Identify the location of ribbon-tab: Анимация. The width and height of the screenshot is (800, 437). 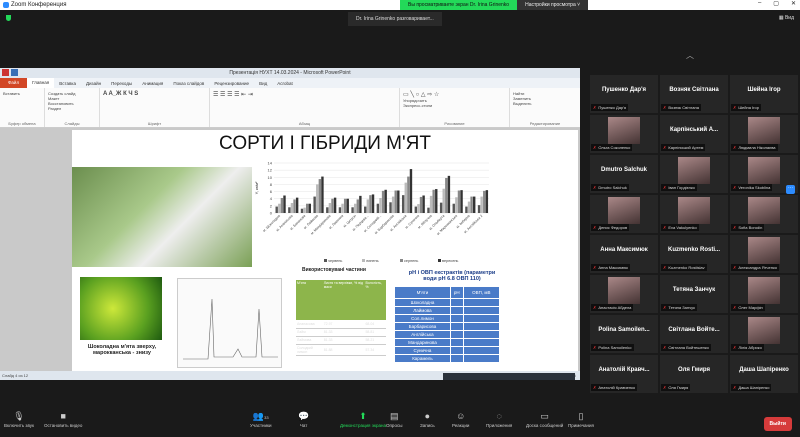
(152, 83).